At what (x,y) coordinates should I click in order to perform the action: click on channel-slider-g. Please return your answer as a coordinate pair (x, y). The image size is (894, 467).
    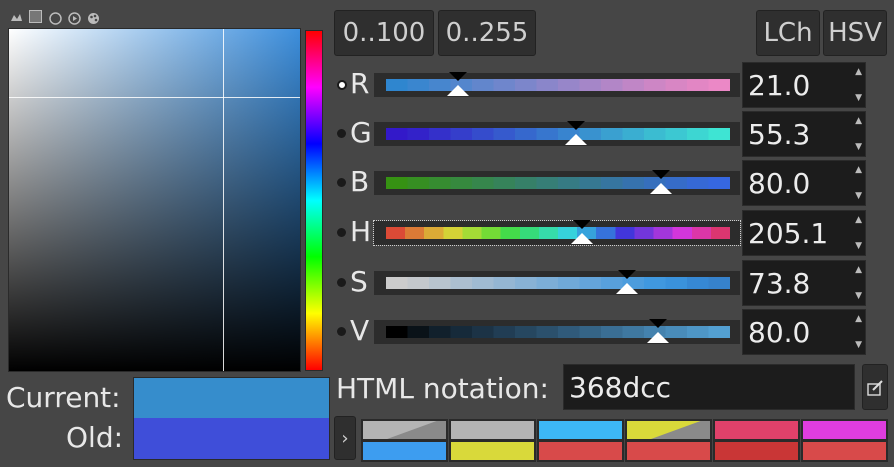
    Looking at the image, I should click on (557, 133).